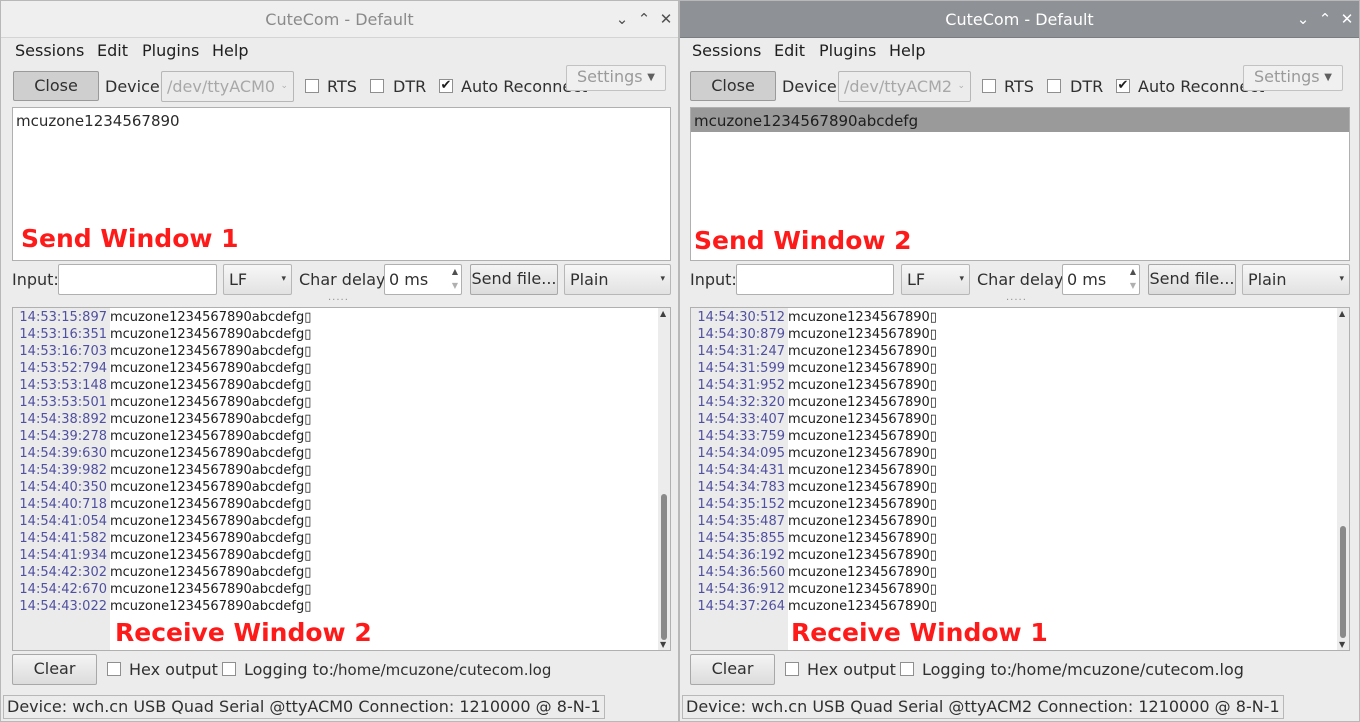  Describe the element at coordinates (741, 368) in the screenshot. I see `log-timestamp: 14:54:31:599` at that location.